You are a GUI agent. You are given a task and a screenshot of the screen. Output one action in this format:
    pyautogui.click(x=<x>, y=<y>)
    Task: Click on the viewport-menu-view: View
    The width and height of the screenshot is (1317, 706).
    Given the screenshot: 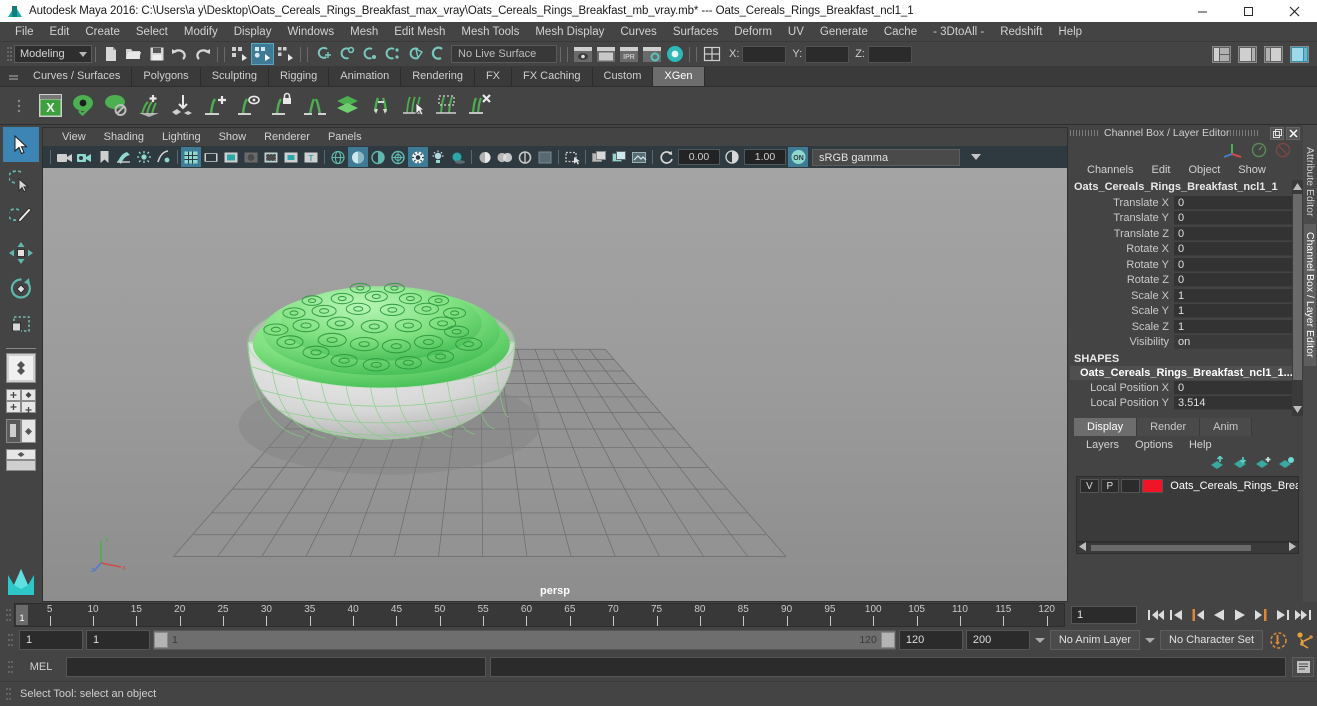 What is the action you would take?
    pyautogui.click(x=74, y=137)
    